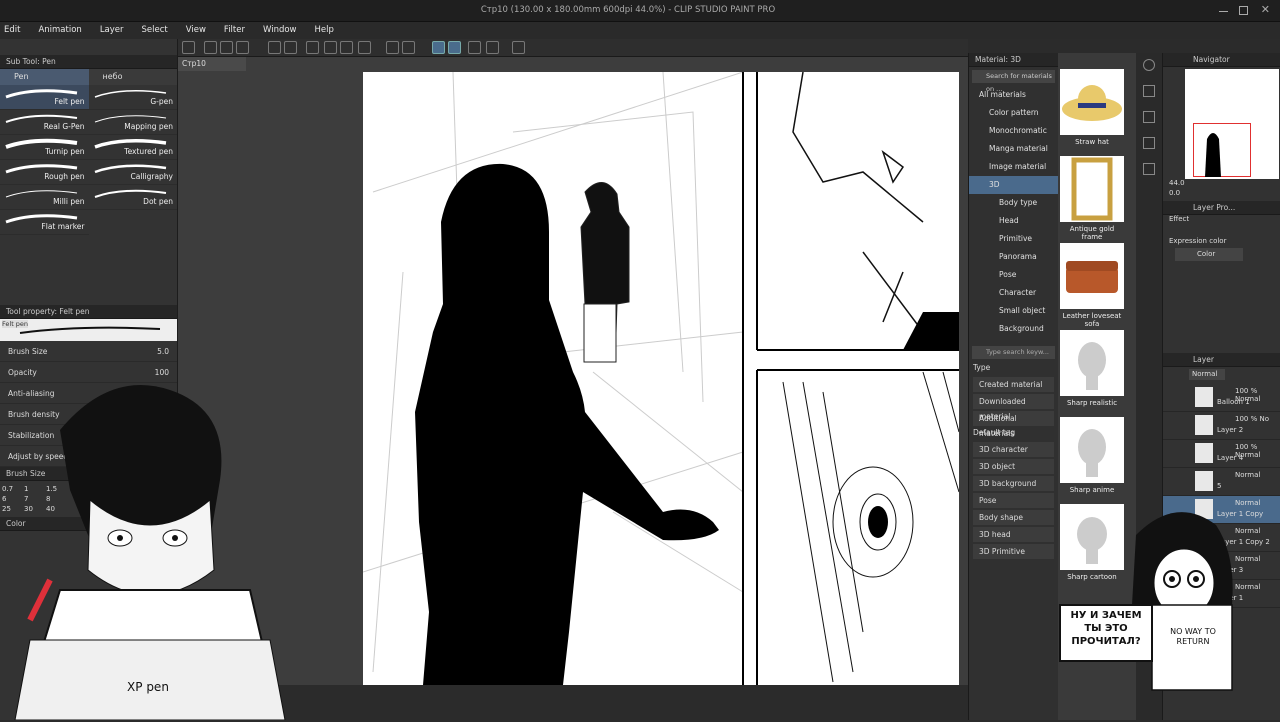 The width and height of the screenshot is (1280, 722). I want to click on tree-head: Head, so click(1013, 221).